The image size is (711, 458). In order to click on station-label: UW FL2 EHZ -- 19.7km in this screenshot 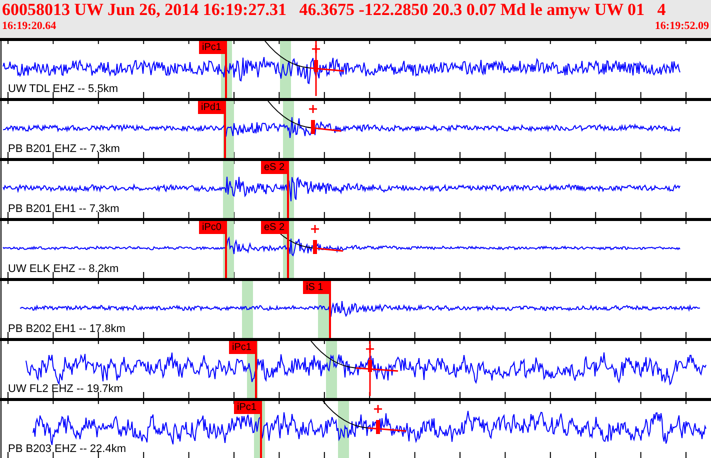, I will do `click(65, 389)`.